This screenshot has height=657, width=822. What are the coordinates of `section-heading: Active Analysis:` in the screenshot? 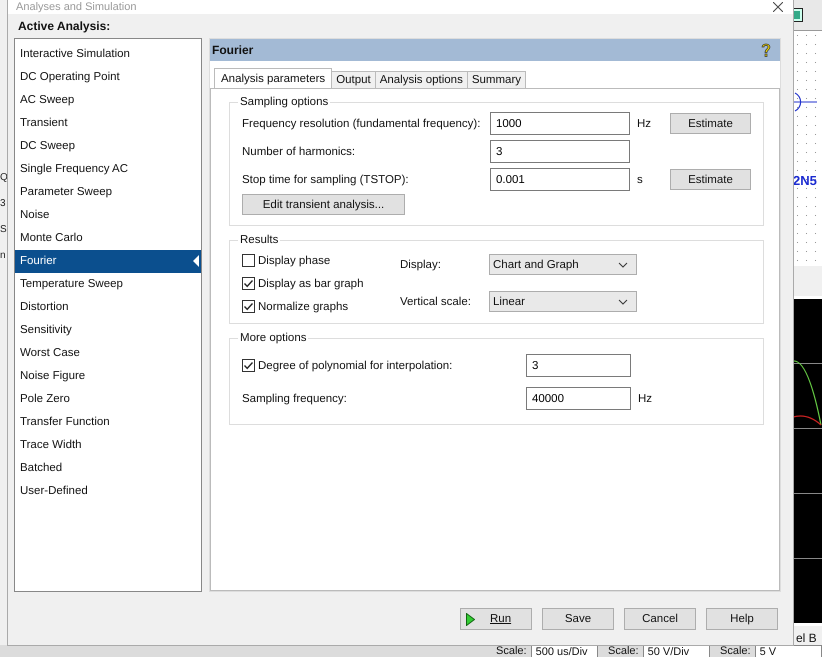 It's located at (64, 26).